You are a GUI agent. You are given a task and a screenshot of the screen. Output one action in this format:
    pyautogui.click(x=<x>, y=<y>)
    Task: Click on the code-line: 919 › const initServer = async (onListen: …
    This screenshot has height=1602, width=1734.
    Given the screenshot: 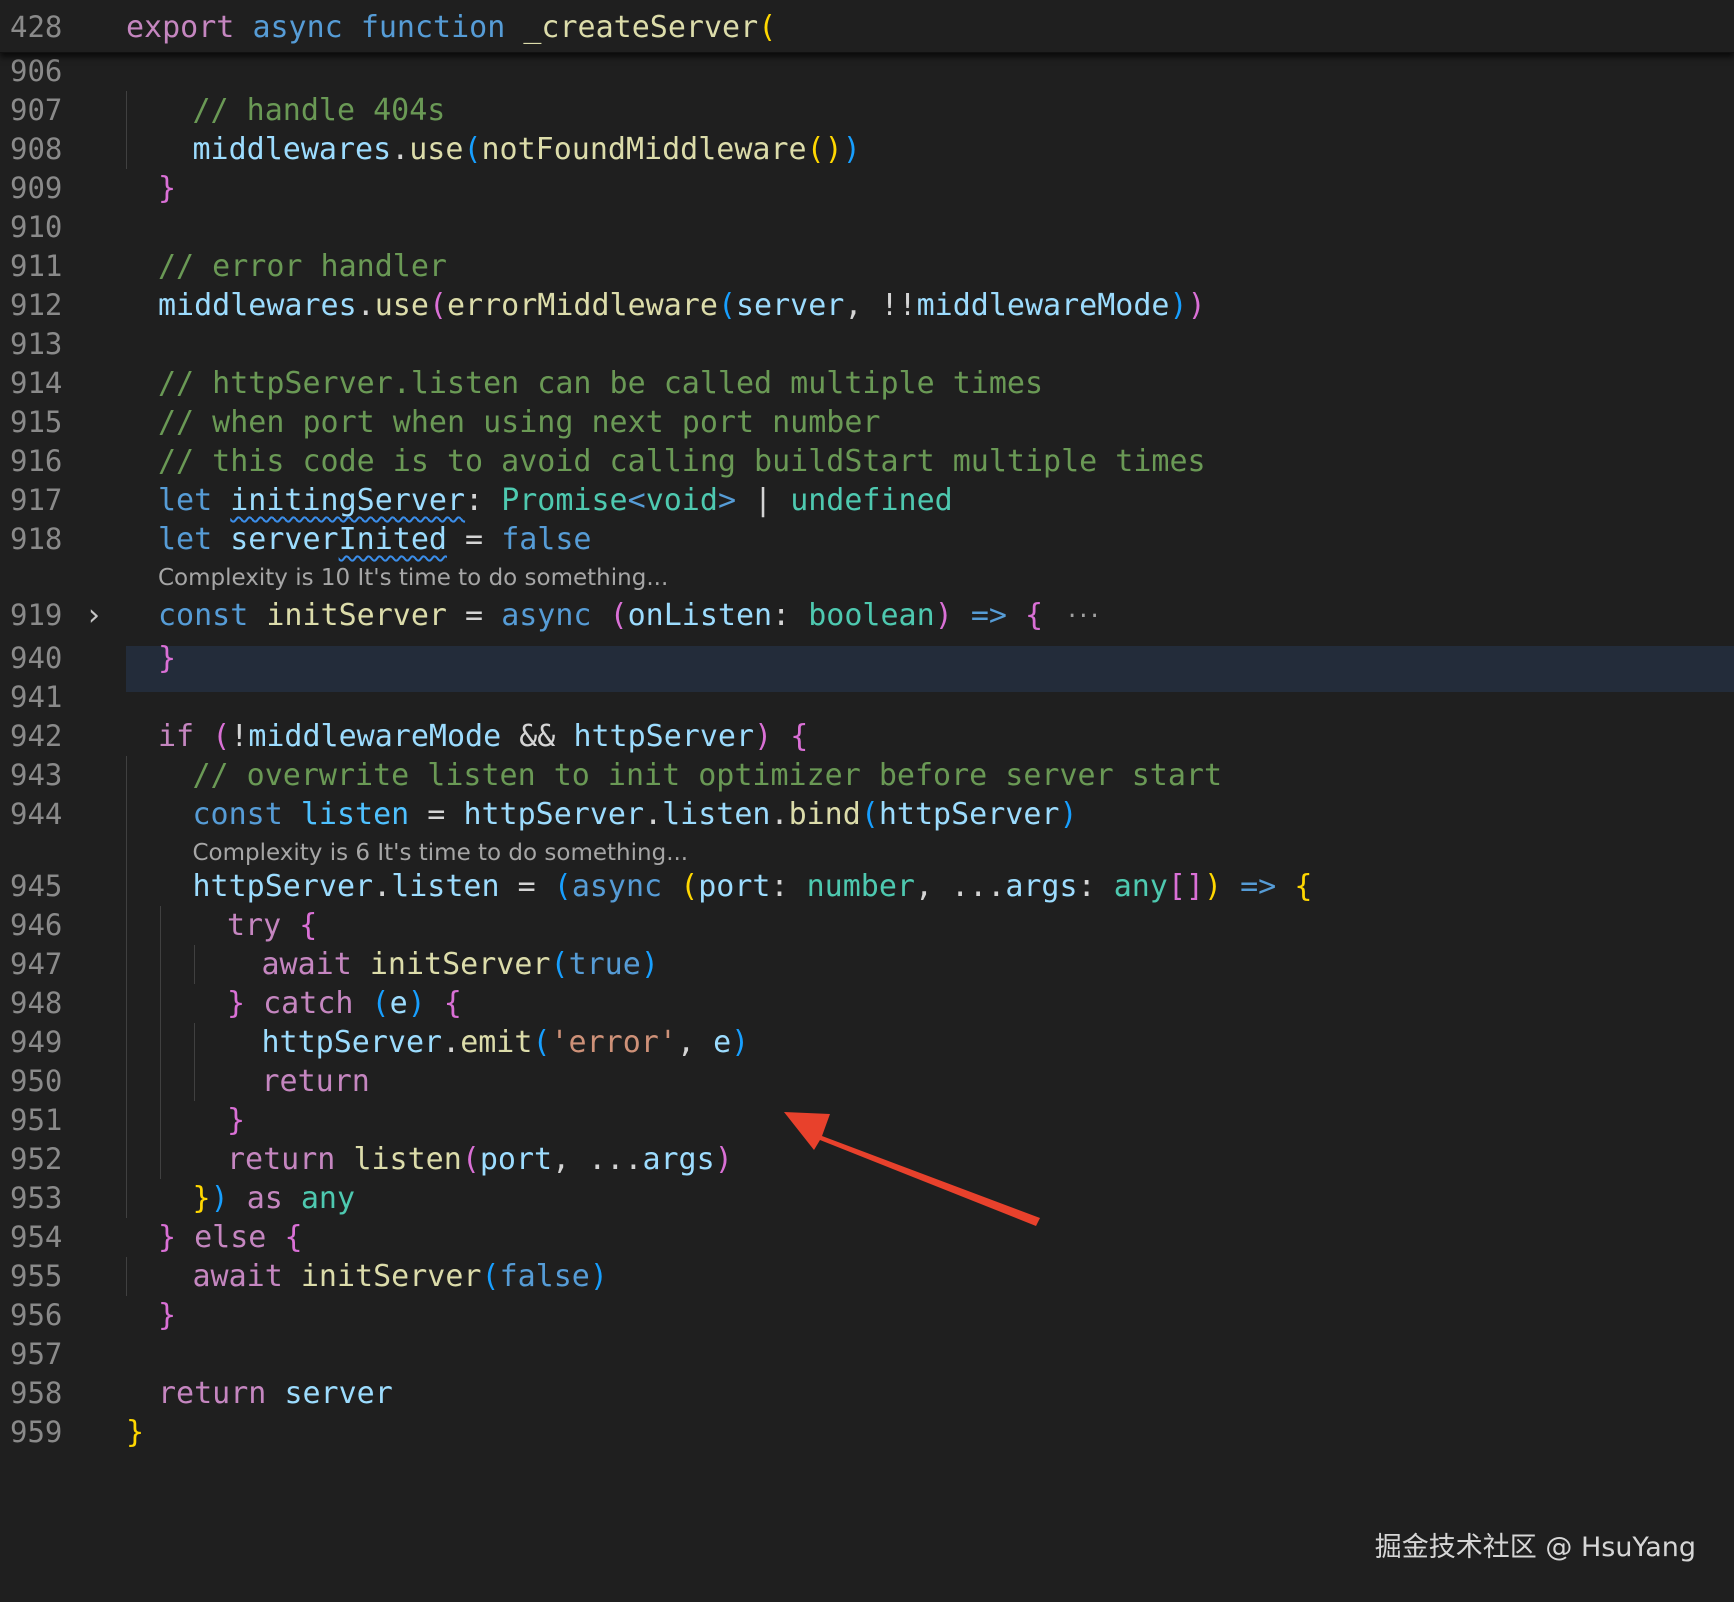 What is the action you would take?
    pyautogui.click(x=867, y=615)
    